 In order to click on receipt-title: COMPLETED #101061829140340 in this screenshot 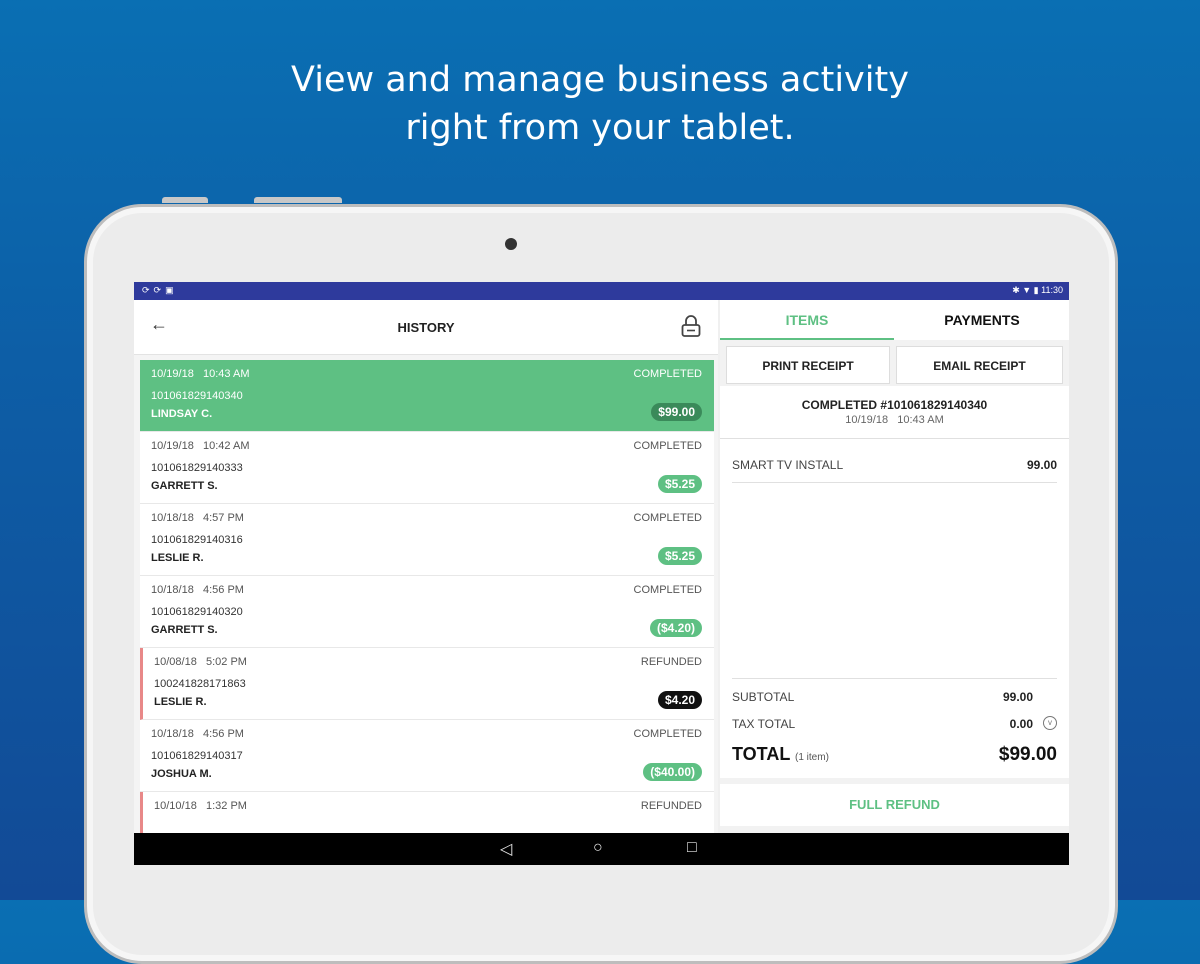, I will do `click(894, 405)`.